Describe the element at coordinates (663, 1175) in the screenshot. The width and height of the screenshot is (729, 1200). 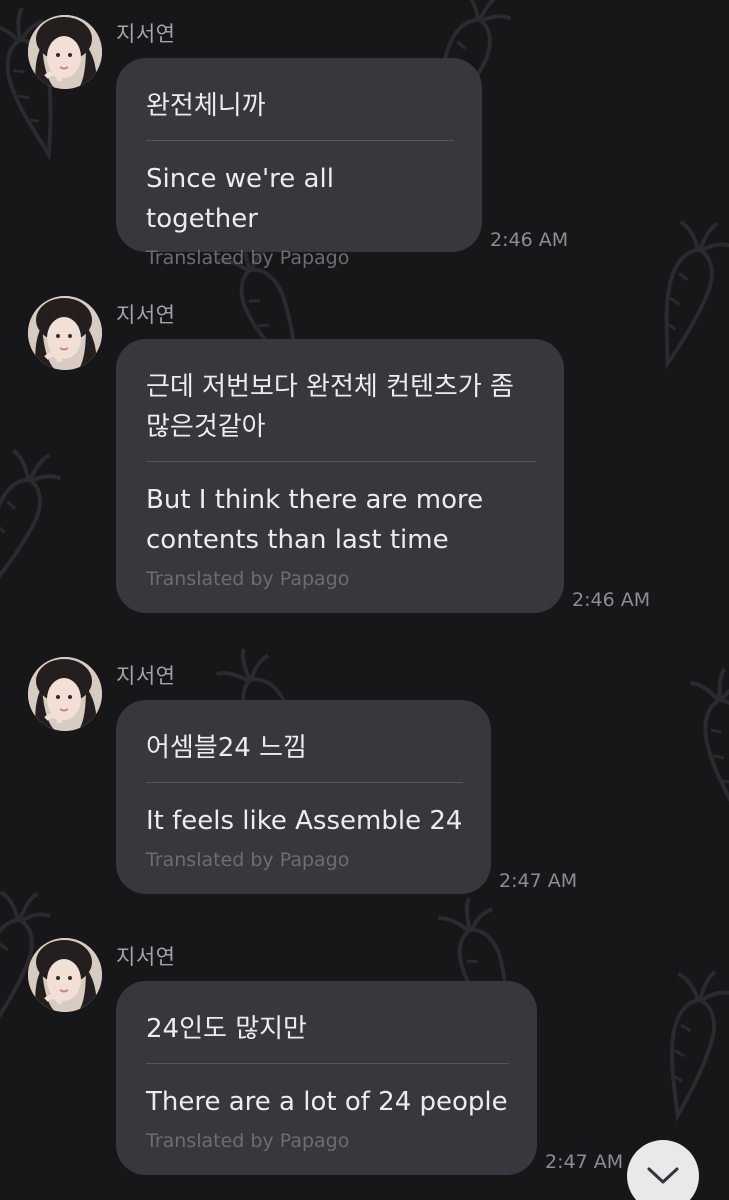
I see `chevron-down-icon` at that location.